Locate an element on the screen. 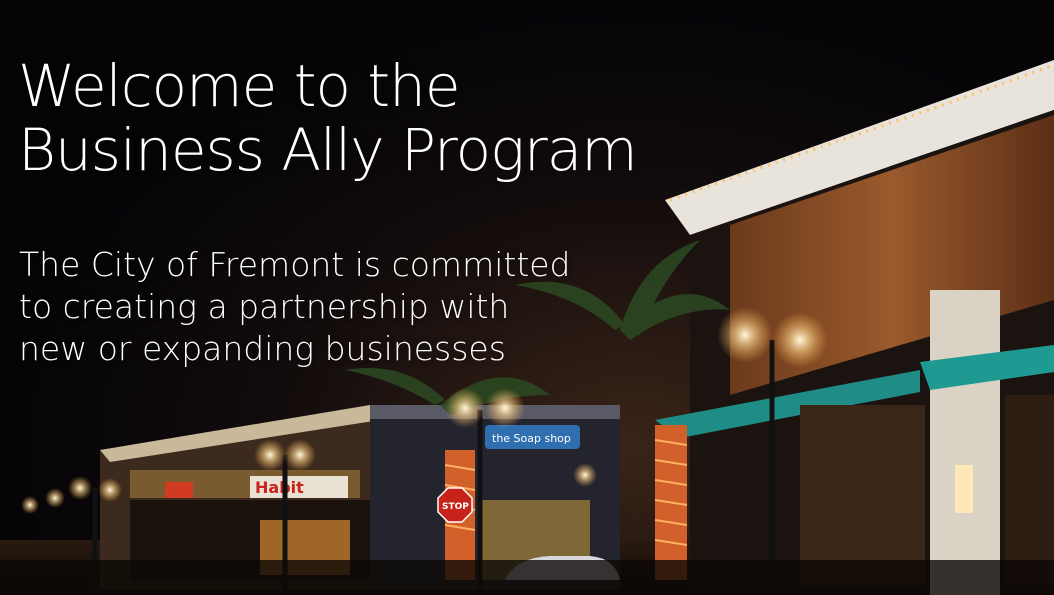  headline-line-2: Business Ally Program is located at coordinates (328, 150).